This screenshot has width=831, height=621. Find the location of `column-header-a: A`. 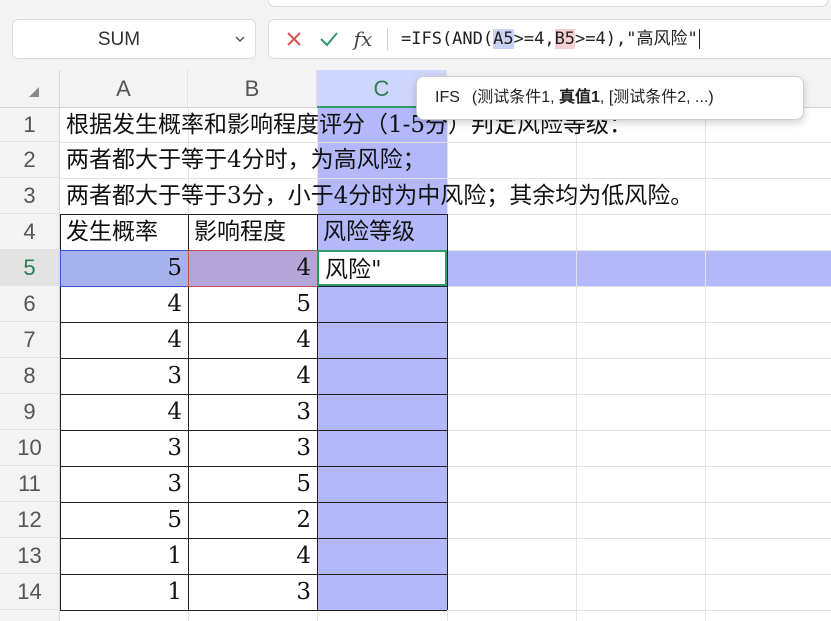

column-header-a: A is located at coordinates (124, 89).